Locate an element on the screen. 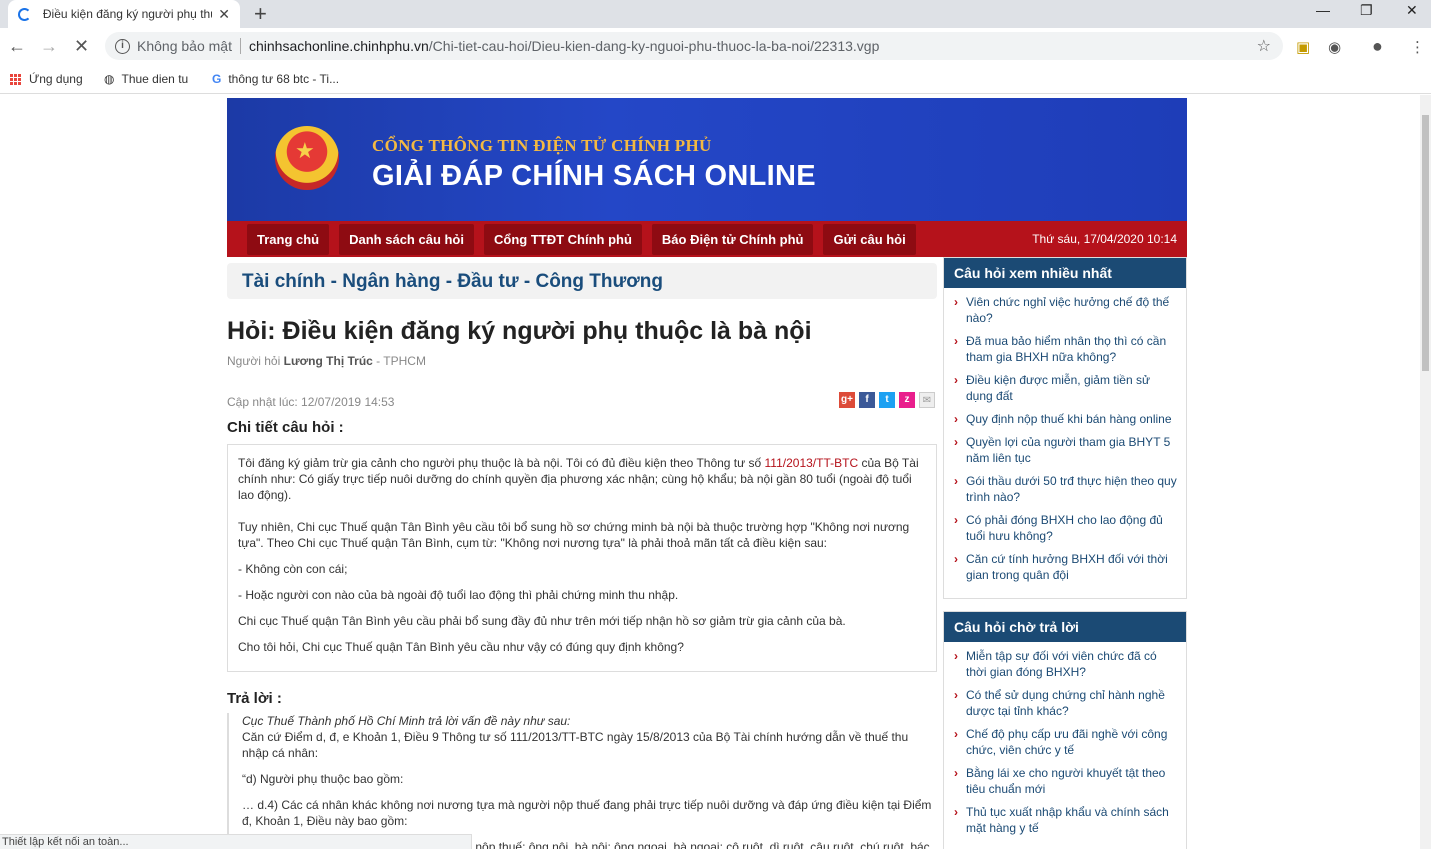 The height and width of the screenshot is (849, 1431). pending-title: Câu hỏi chờ trả lời is located at coordinates (1065, 627).